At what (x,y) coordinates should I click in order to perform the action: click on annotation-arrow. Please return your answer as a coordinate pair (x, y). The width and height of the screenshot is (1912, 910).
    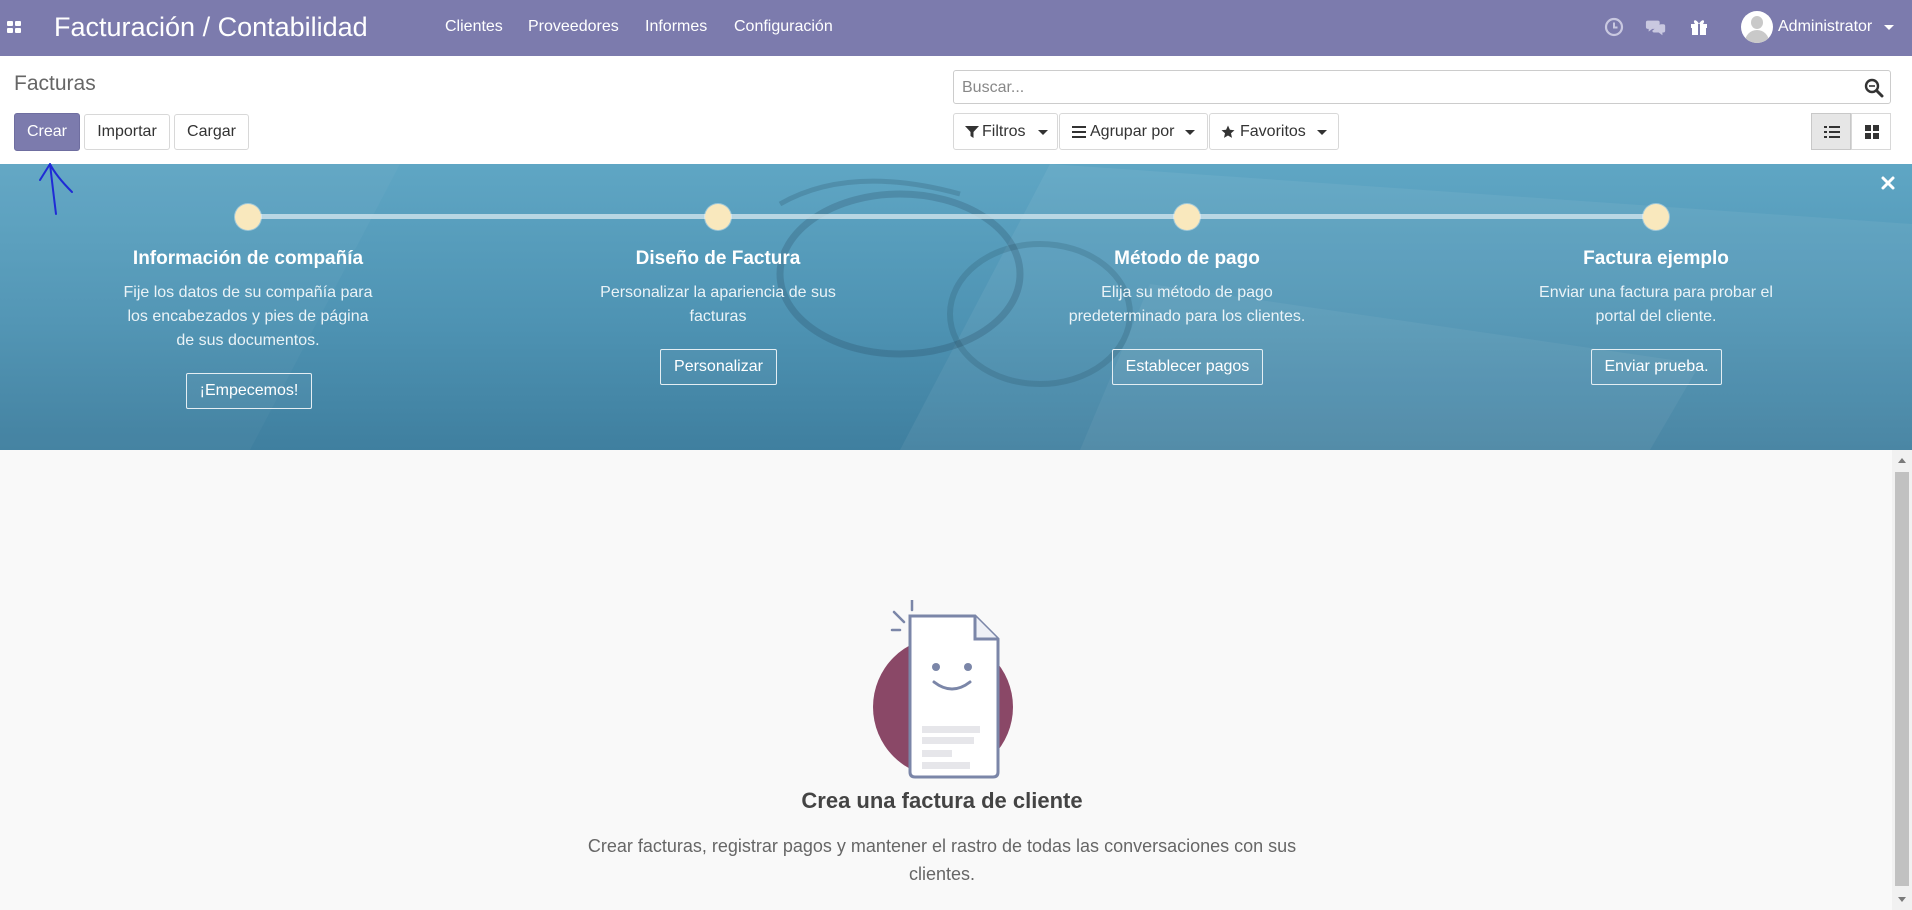
    Looking at the image, I should click on (56, 189).